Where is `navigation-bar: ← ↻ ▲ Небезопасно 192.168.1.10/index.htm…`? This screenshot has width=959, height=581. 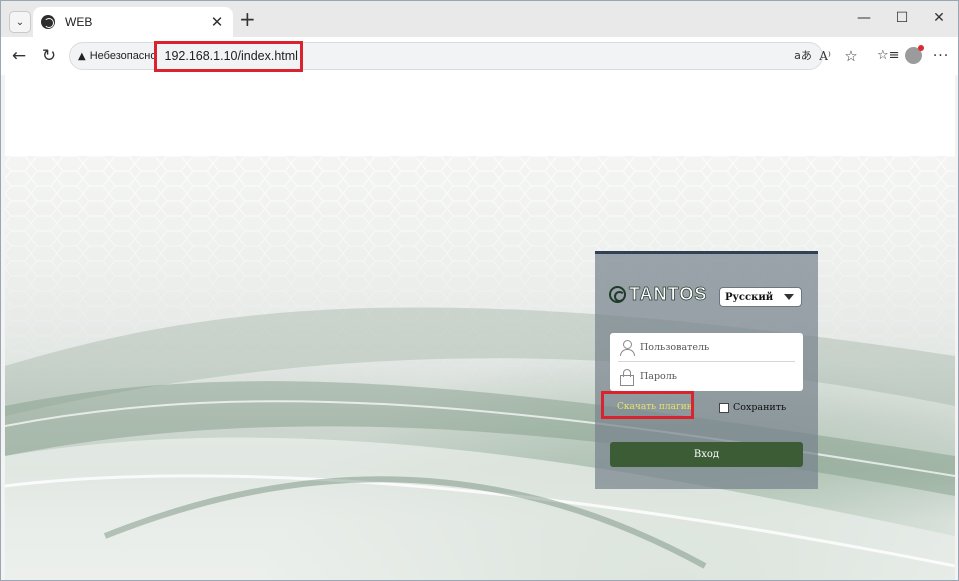 navigation-bar: ← ↻ ▲ Небезопасно 192.168.1.10/index.htm… is located at coordinates (479, 56).